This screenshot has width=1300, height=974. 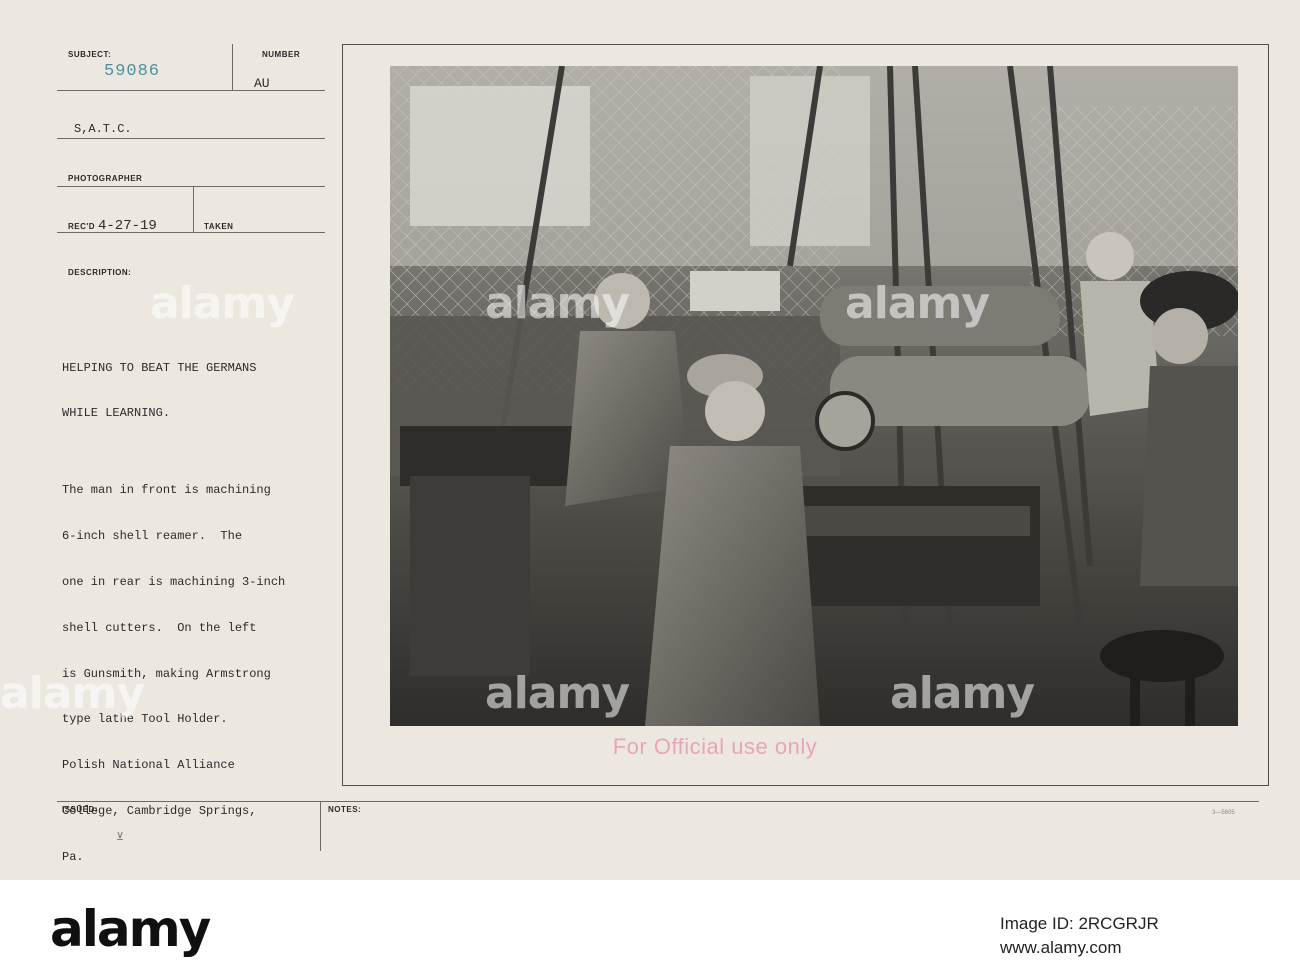 What do you see at coordinates (159, 367) in the screenshot?
I see `description-line: HELPING TO BEAT THE GERMANS` at bounding box center [159, 367].